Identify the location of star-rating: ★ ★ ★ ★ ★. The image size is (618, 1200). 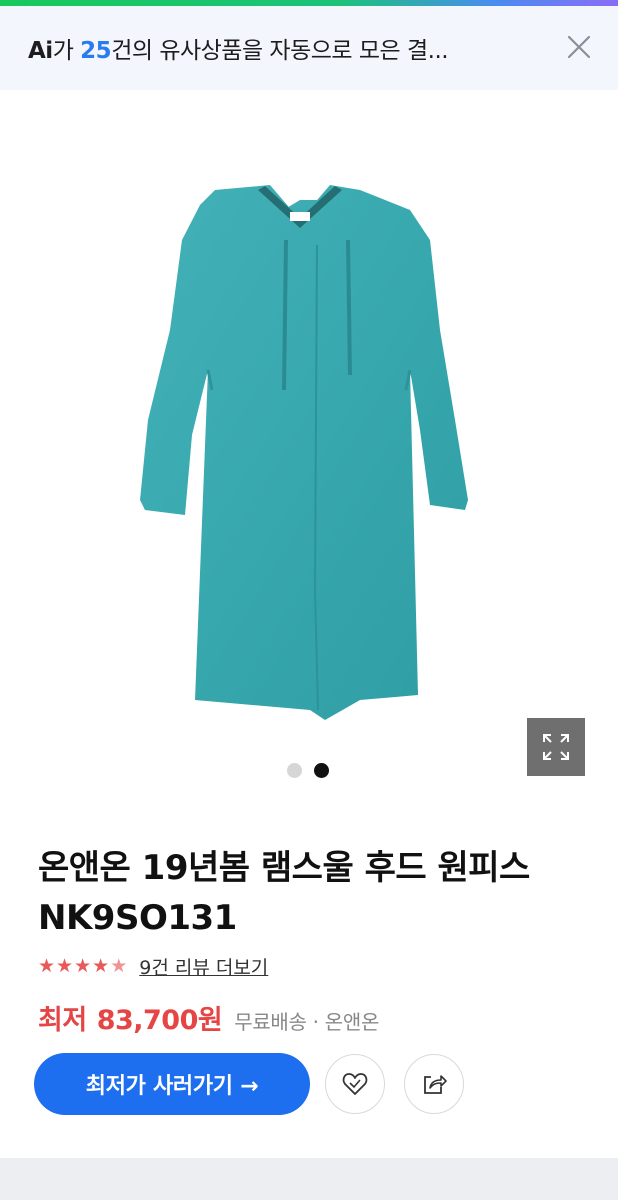
(83, 965).